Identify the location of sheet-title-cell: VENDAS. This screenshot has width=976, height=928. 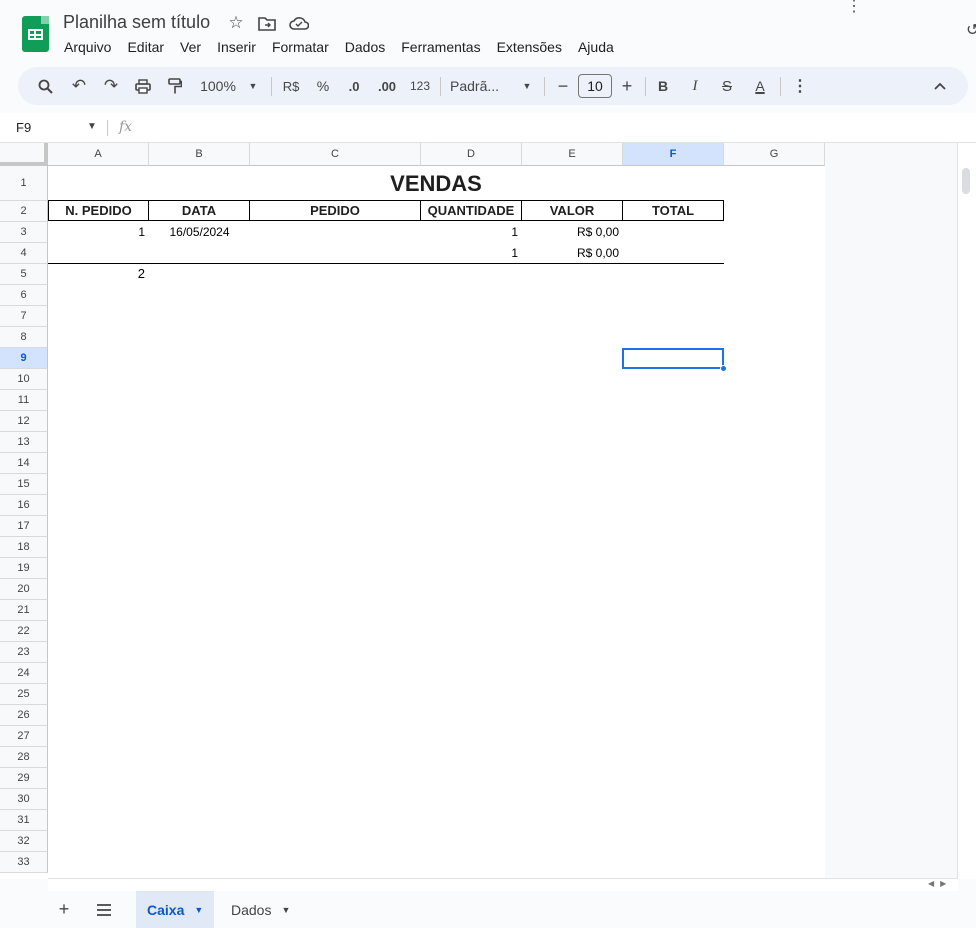
(436, 183).